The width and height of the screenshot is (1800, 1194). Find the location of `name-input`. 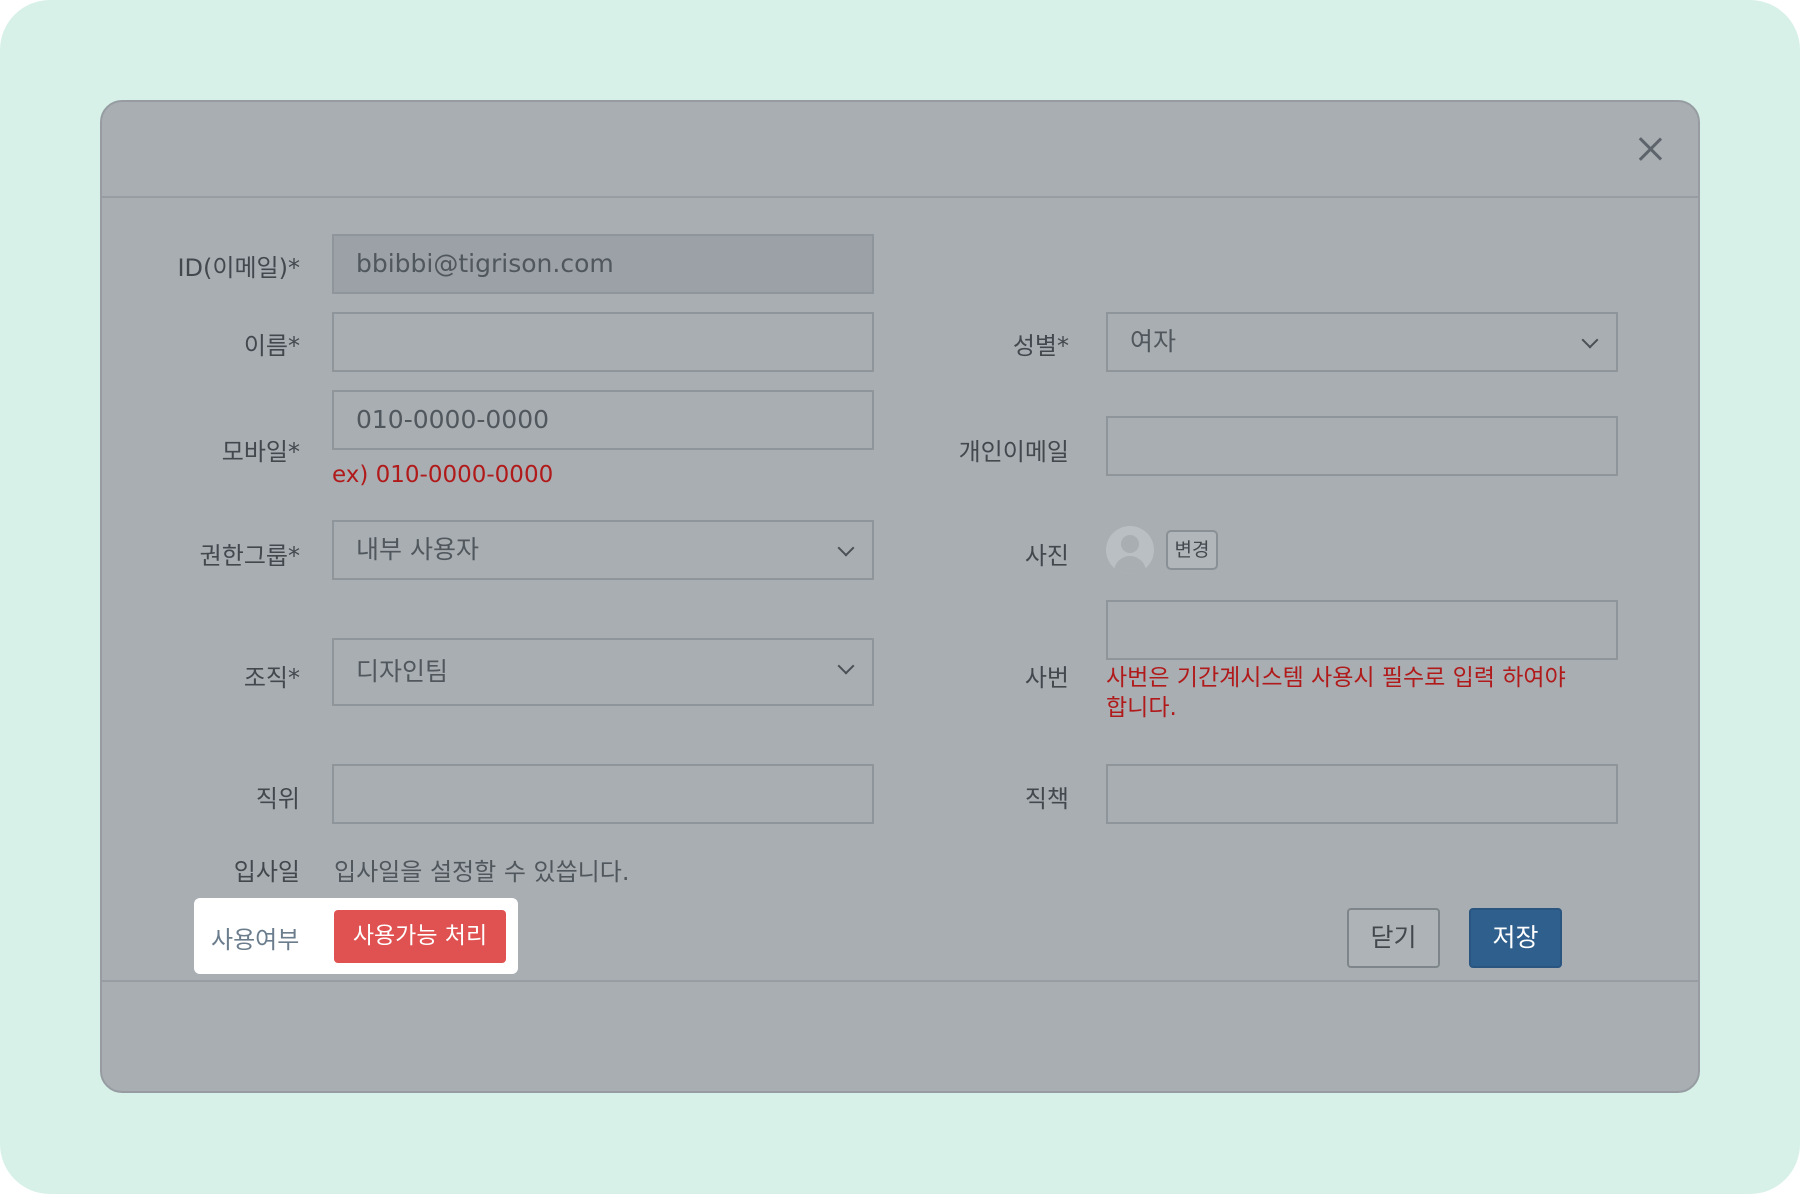

name-input is located at coordinates (603, 342).